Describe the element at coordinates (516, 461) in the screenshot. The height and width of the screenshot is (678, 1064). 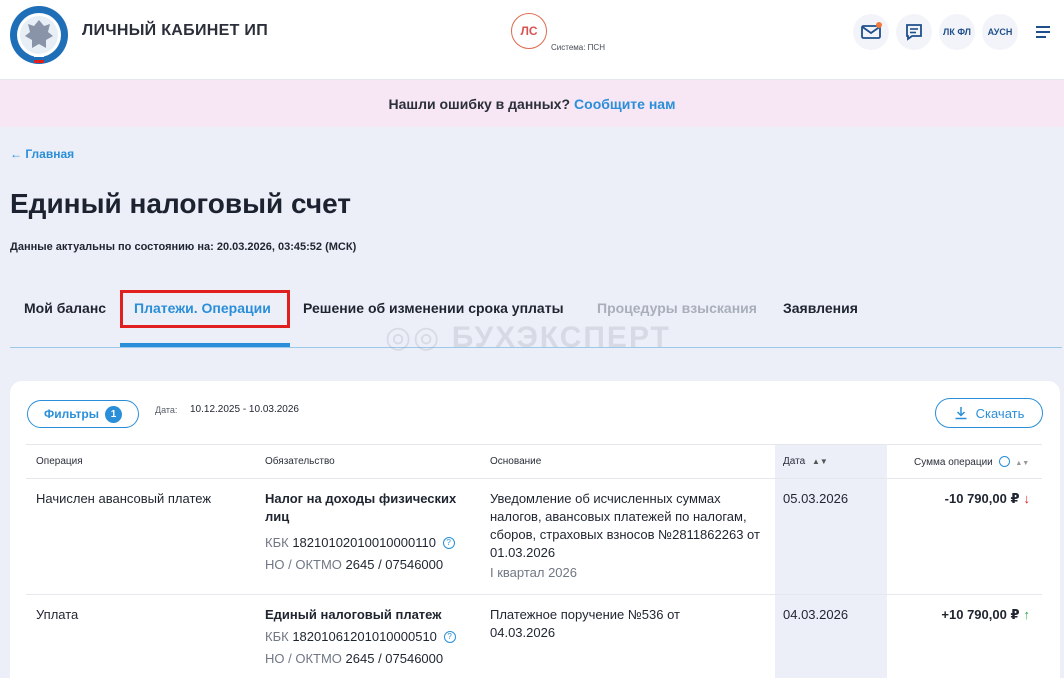
I see `header-basis: Основание` at that location.